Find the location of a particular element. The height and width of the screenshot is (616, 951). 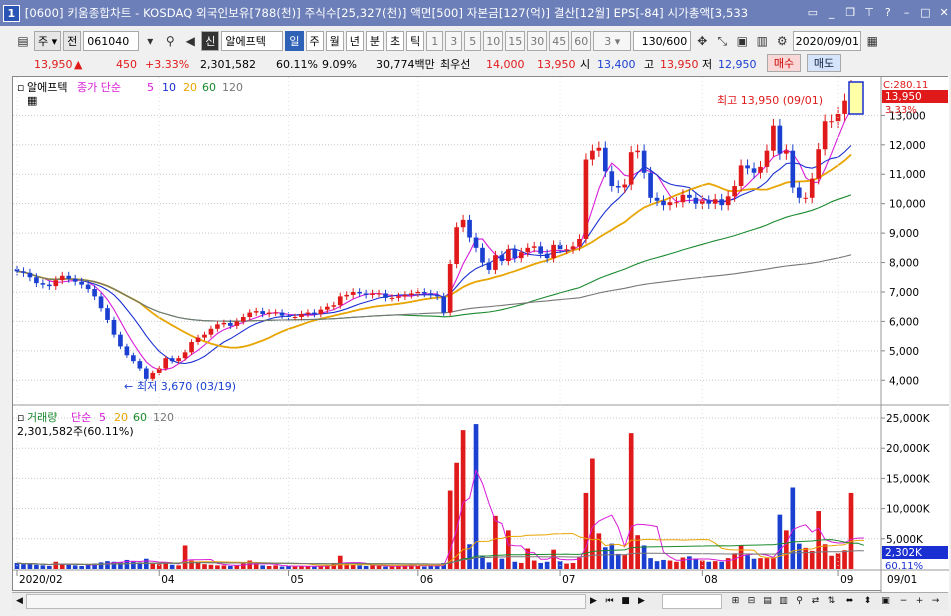

price-tick-label: 9,000 is located at coordinates (904, 234).